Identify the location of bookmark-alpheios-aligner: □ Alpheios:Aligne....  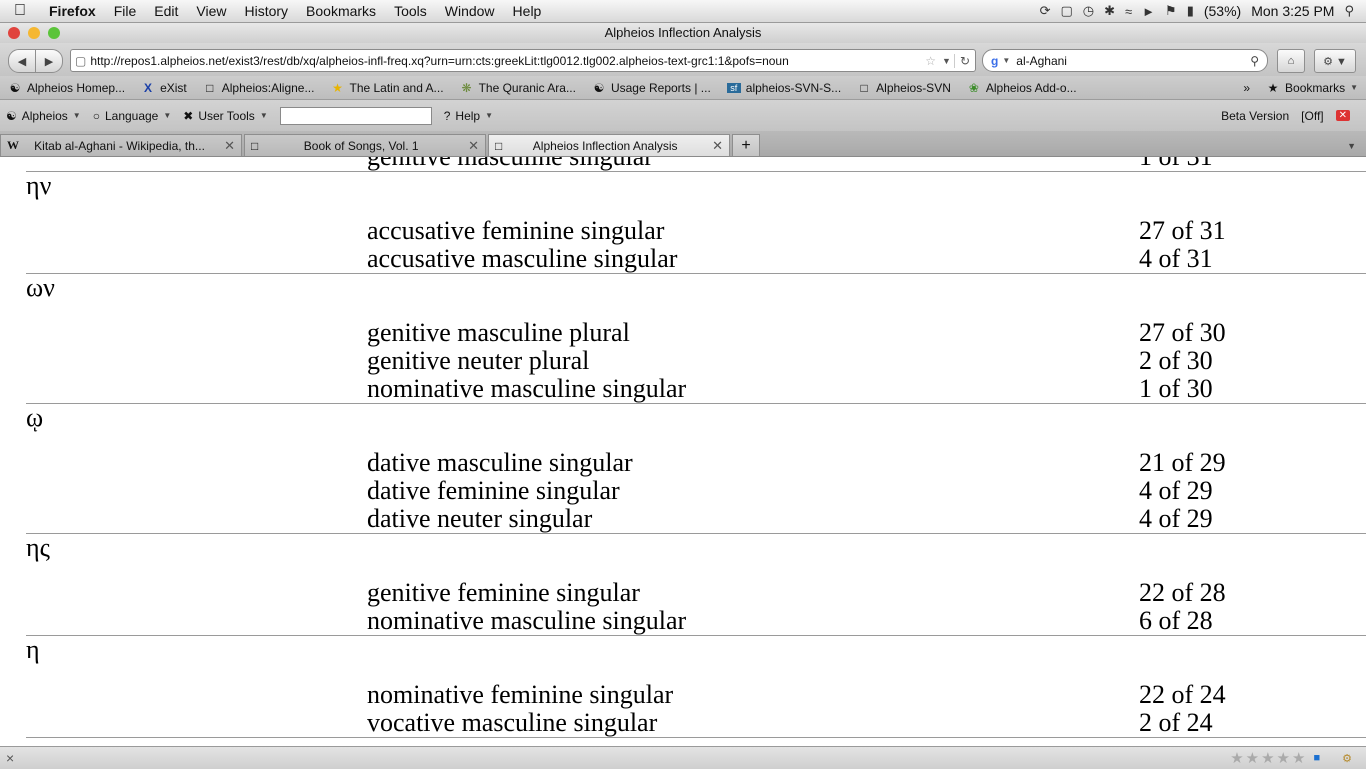
(259, 88).